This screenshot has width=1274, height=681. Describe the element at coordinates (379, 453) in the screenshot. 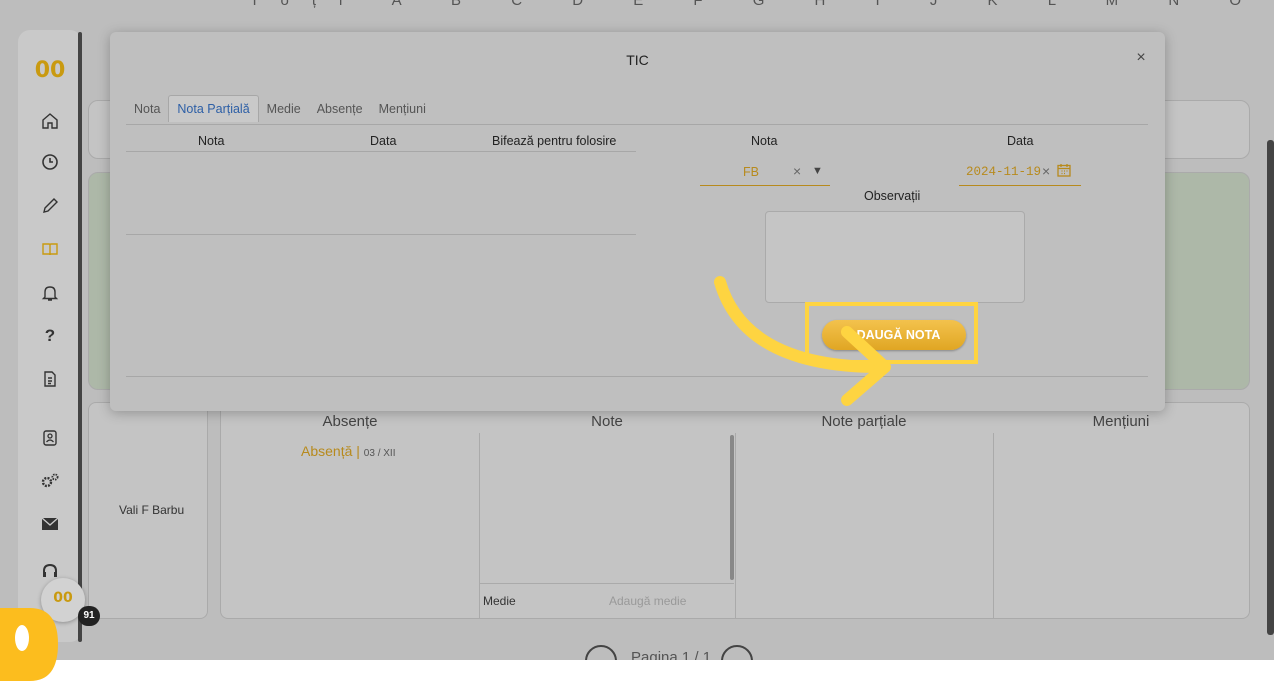

I see `absence-date: 03 / XII` at that location.